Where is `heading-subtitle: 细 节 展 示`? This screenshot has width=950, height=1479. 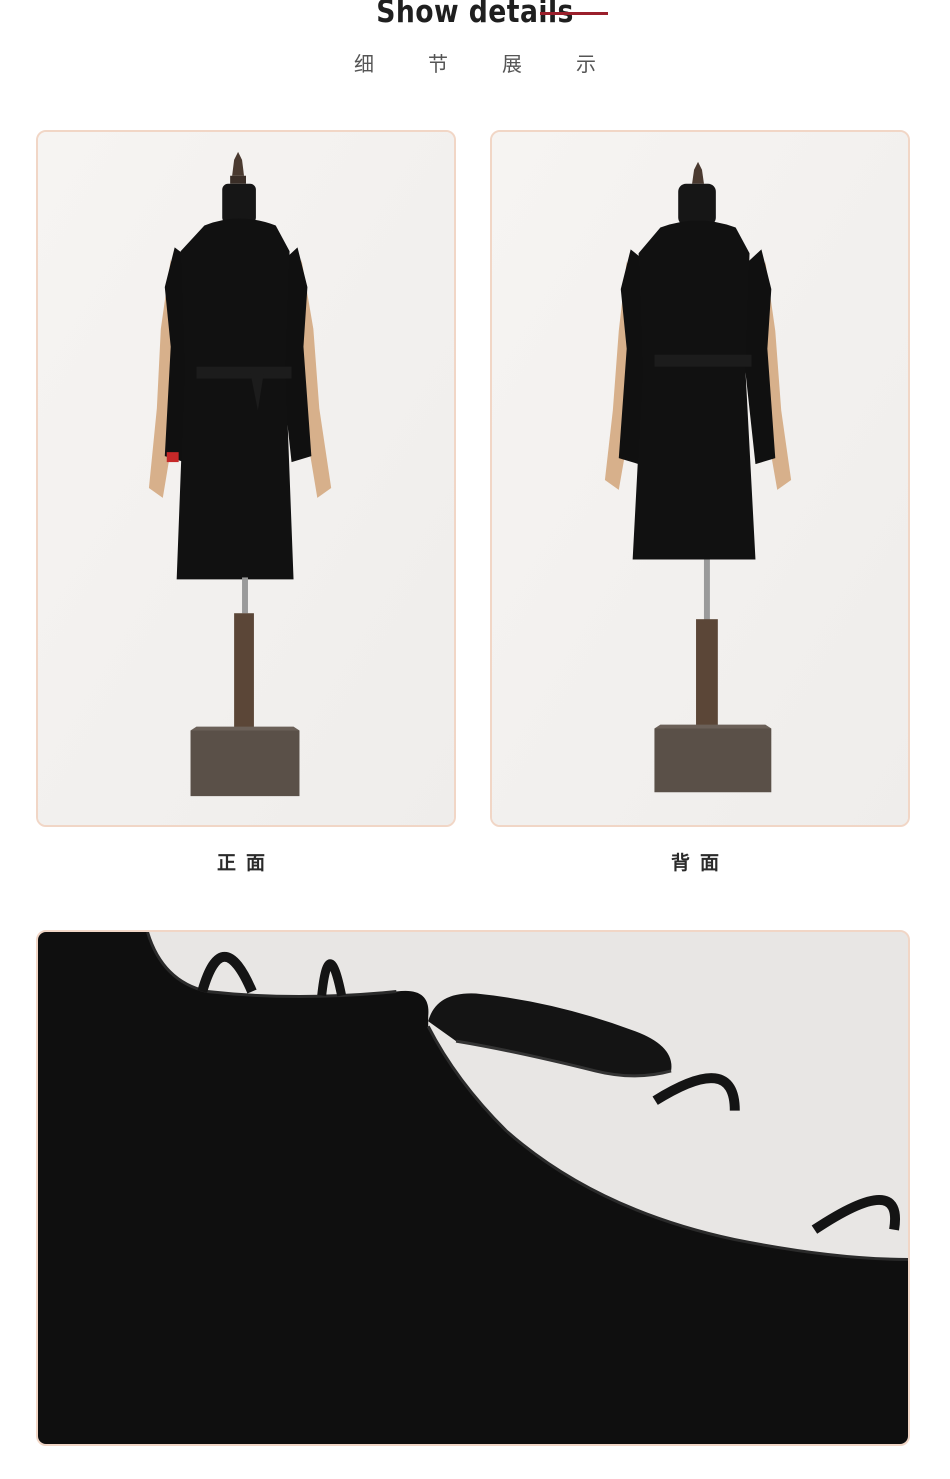 heading-subtitle: 细 节 展 示 is located at coordinates (475, 62).